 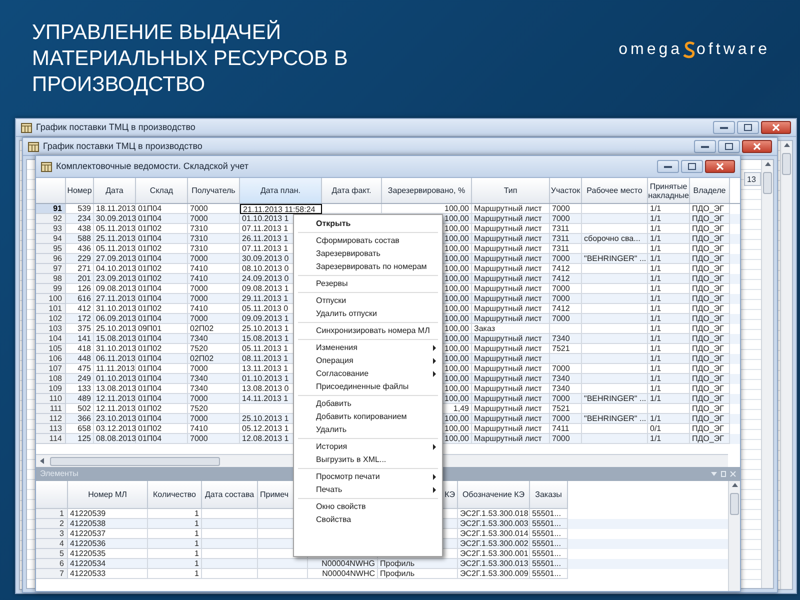 I want to click on column-header: 13, so click(x=752, y=179).